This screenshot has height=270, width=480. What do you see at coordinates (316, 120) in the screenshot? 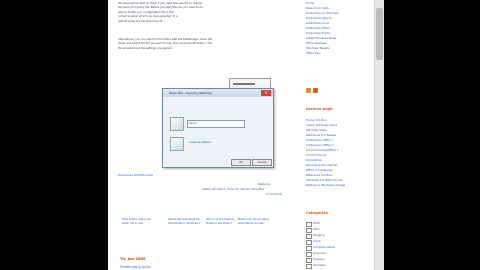
I see `archive-link: Home Info Box` at bounding box center [316, 120].